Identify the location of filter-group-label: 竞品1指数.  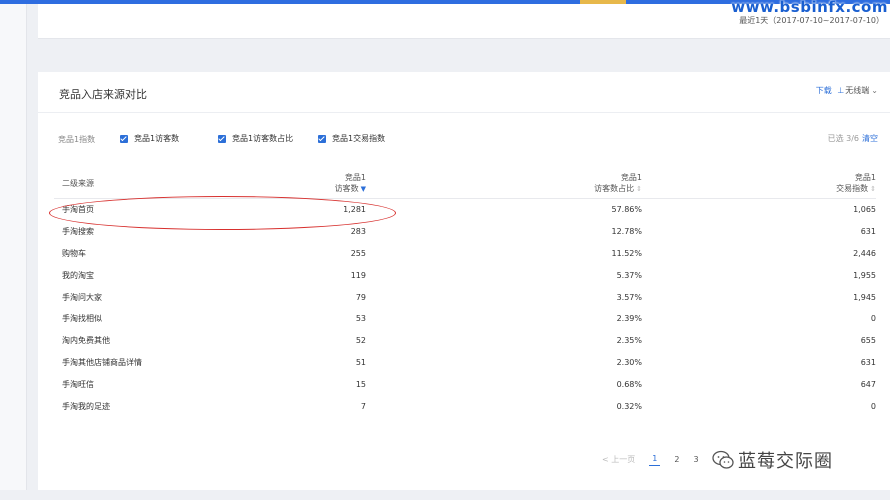
(77, 139).